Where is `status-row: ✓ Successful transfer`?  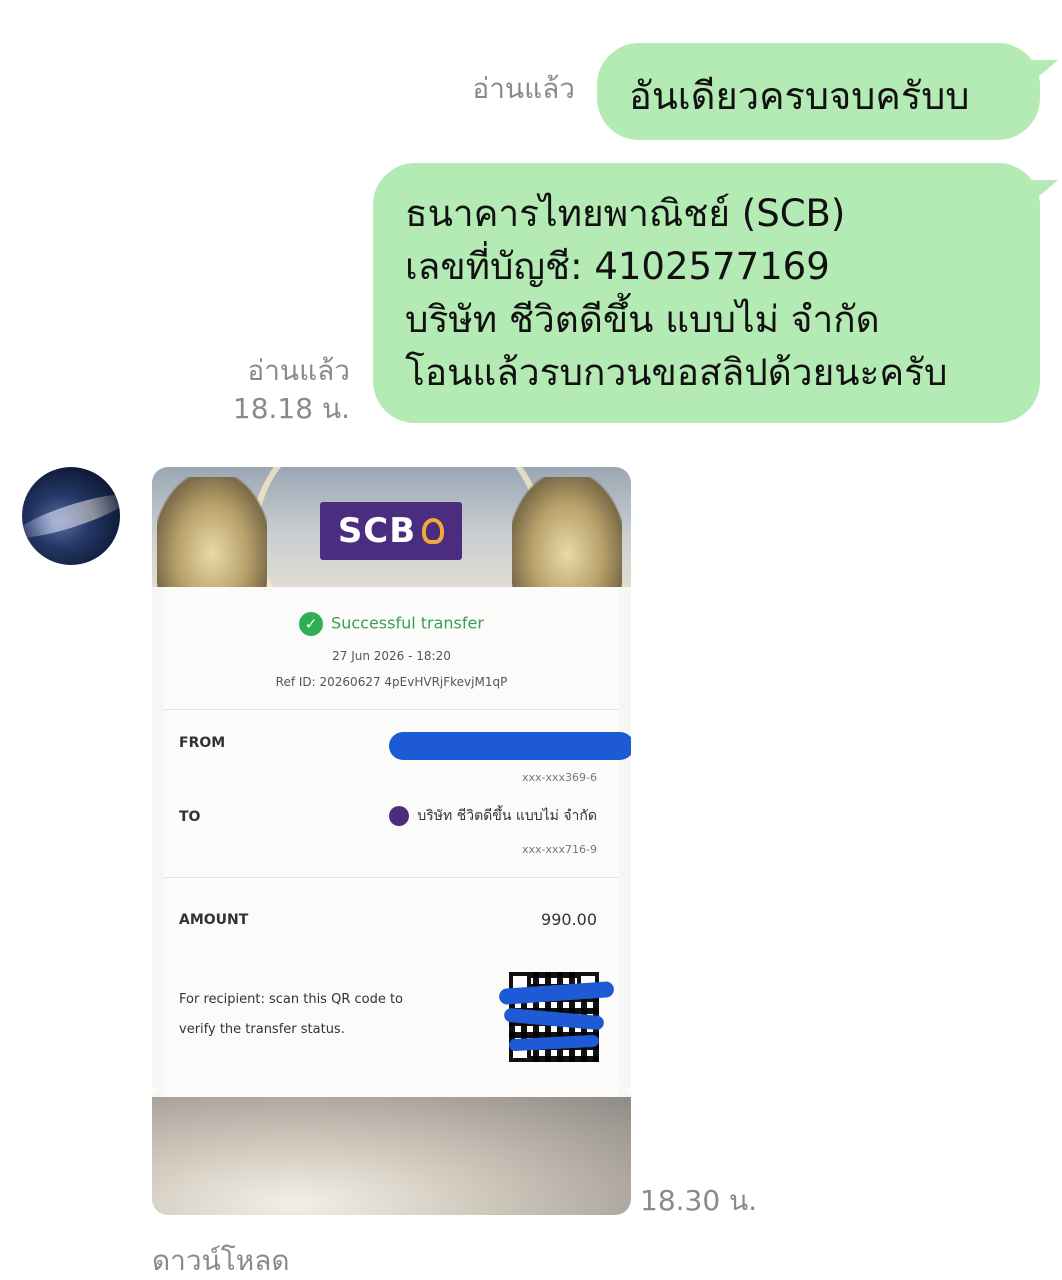
status-row: ✓ Successful transfer is located at coordinates (391, 624).